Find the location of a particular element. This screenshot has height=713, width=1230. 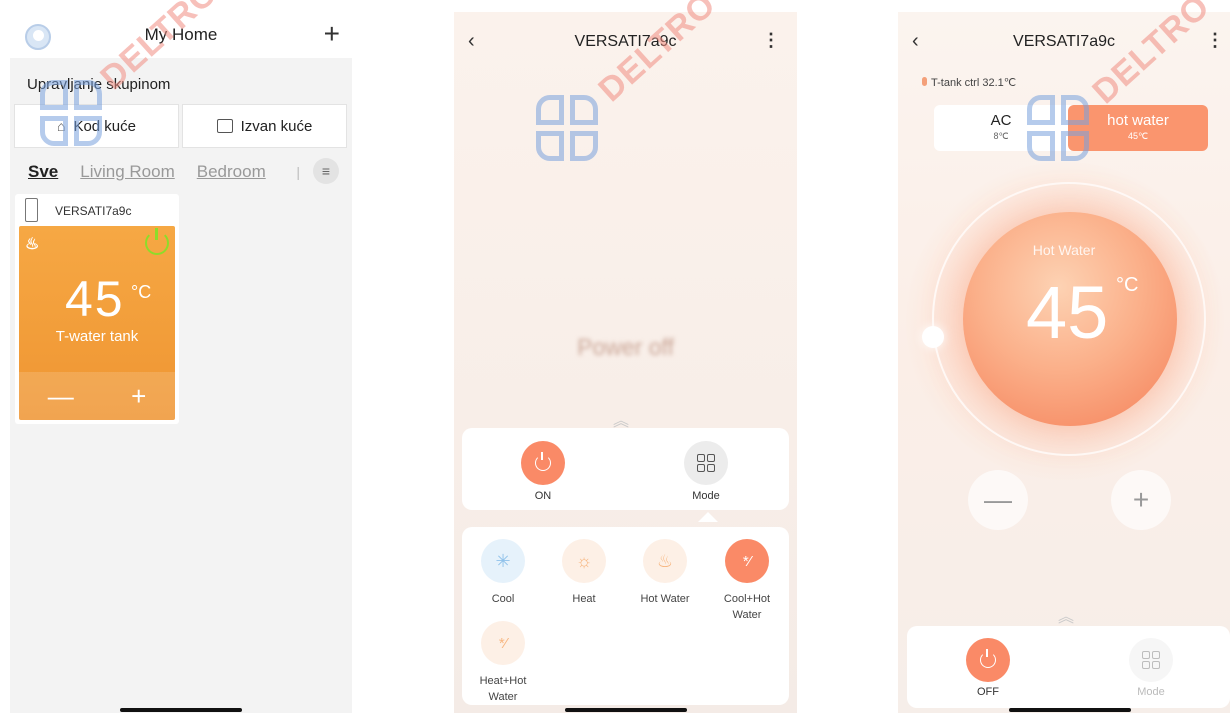

mode-heat: ☼ Heat is located at coordinates (584, 573).